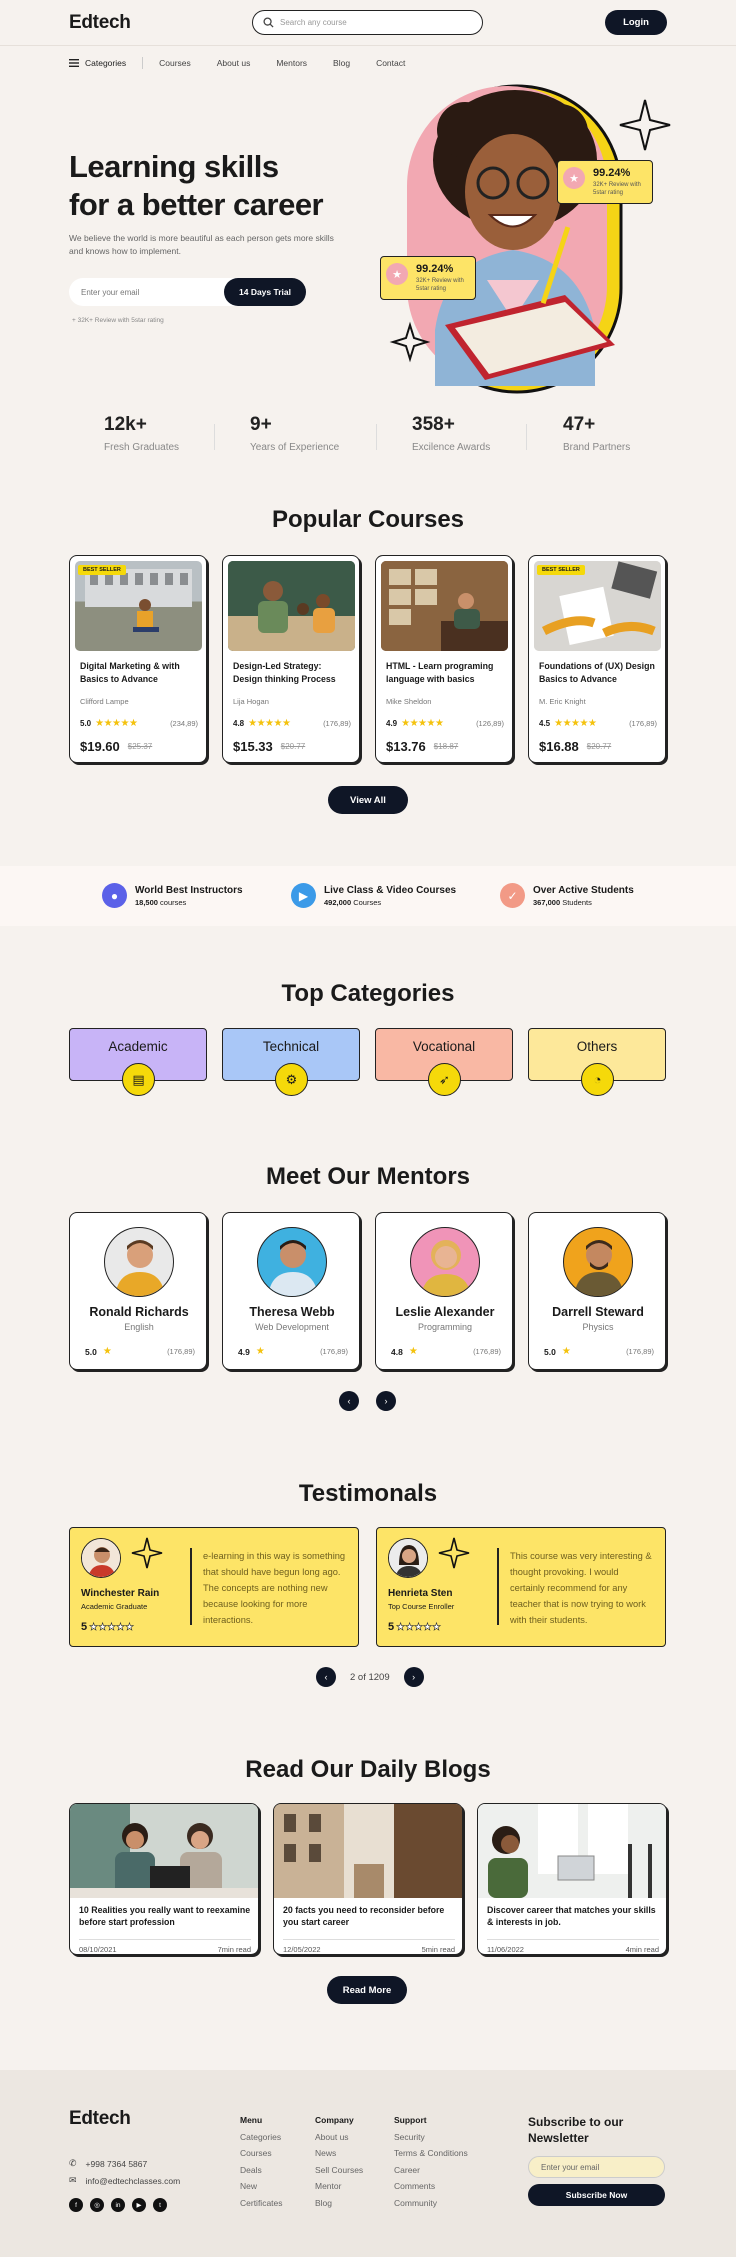 The image size is (736, 2257). I want to click on twitter-icon: t, so click(160, 2205).